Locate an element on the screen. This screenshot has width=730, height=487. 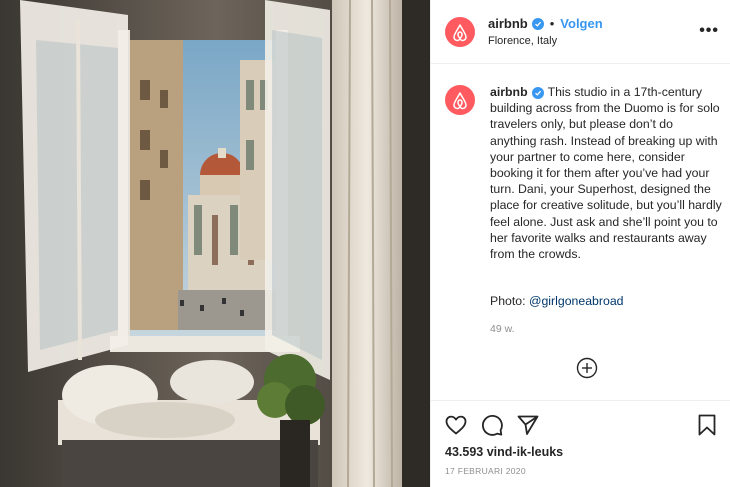
comment-icon is located at coordinates (492, 425).